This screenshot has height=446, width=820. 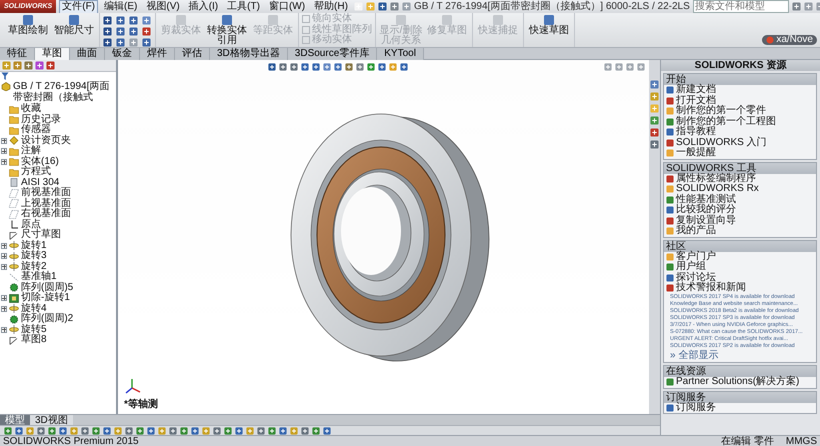 I want to click on menu-item: 帮助(H), so click(x=331, y=7).